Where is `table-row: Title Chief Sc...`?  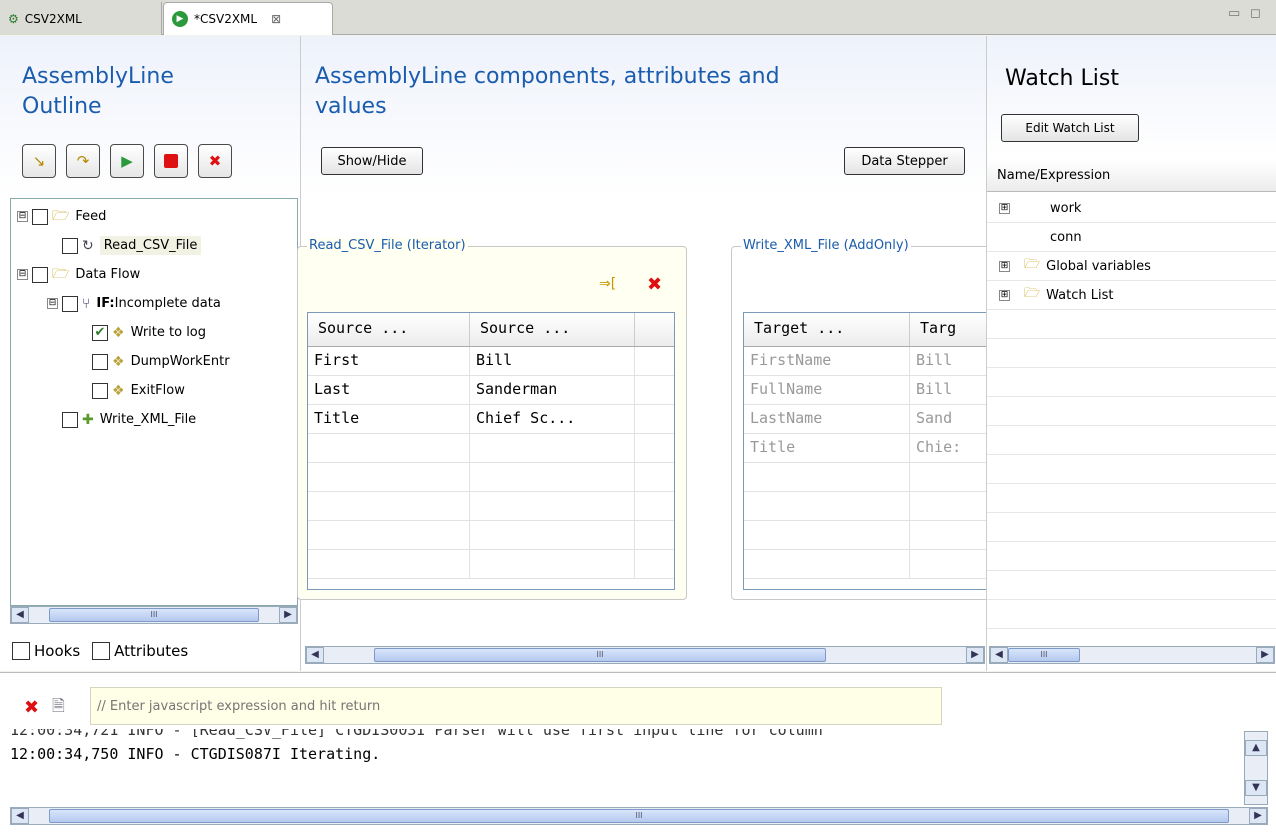 table-row: Title Chief Sc... is located at coordinates (491, 419).